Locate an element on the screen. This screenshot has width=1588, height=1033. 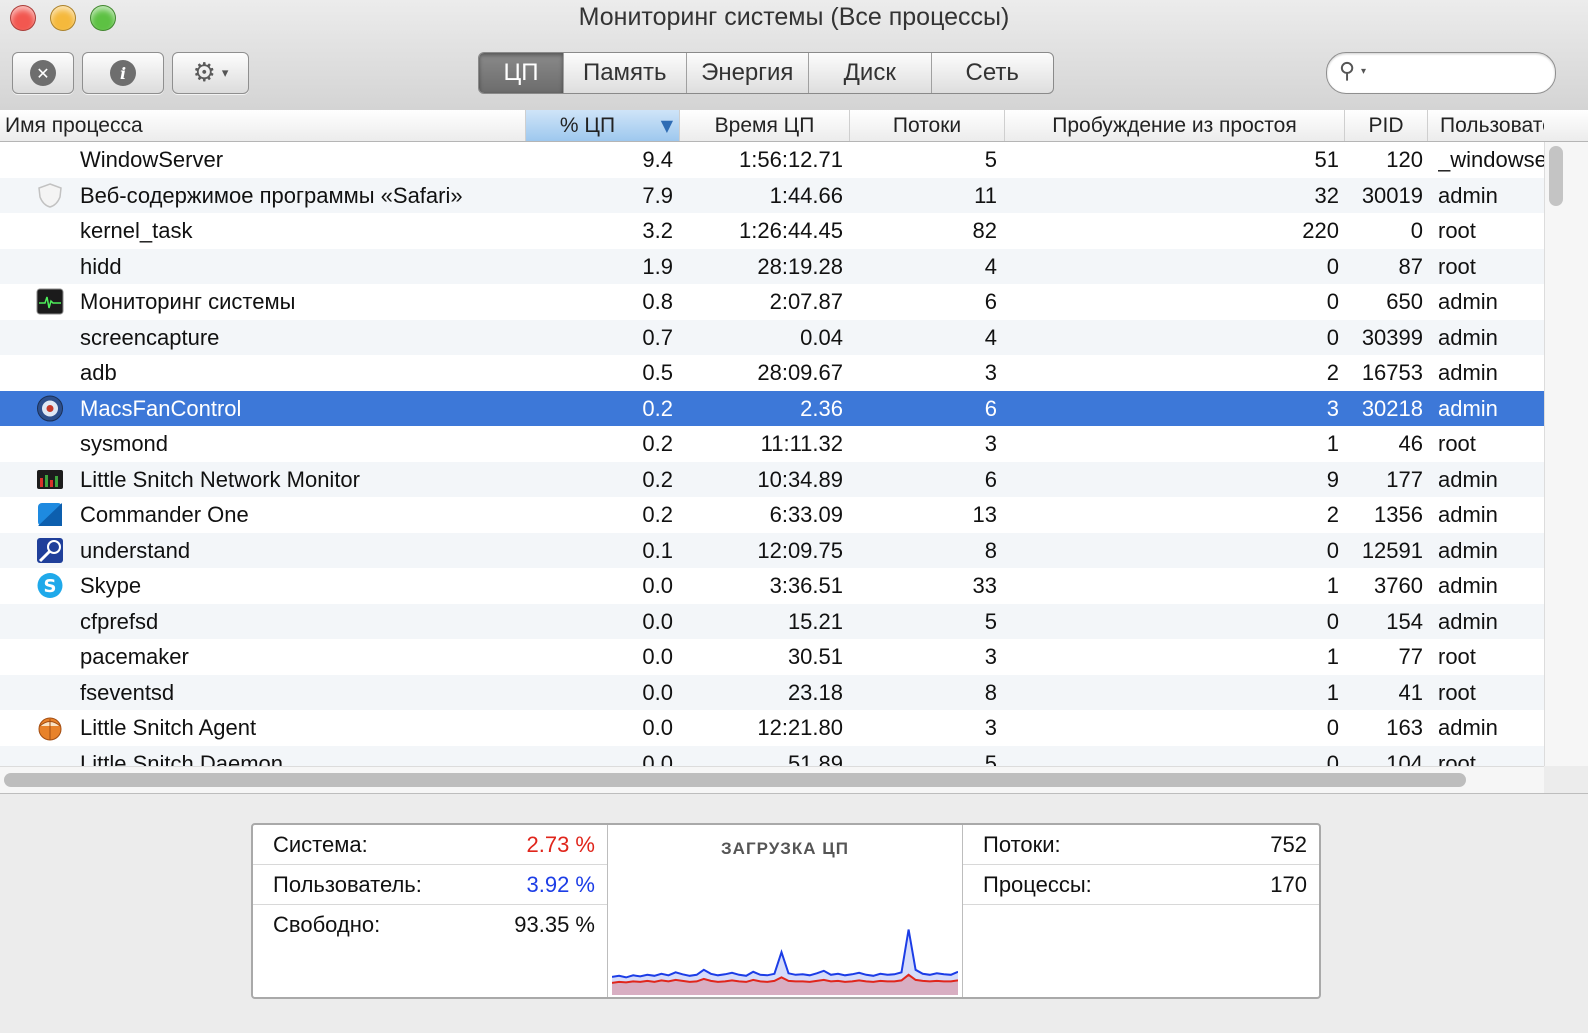
column-header-pid: PID is located at coordinates (1386, 125).